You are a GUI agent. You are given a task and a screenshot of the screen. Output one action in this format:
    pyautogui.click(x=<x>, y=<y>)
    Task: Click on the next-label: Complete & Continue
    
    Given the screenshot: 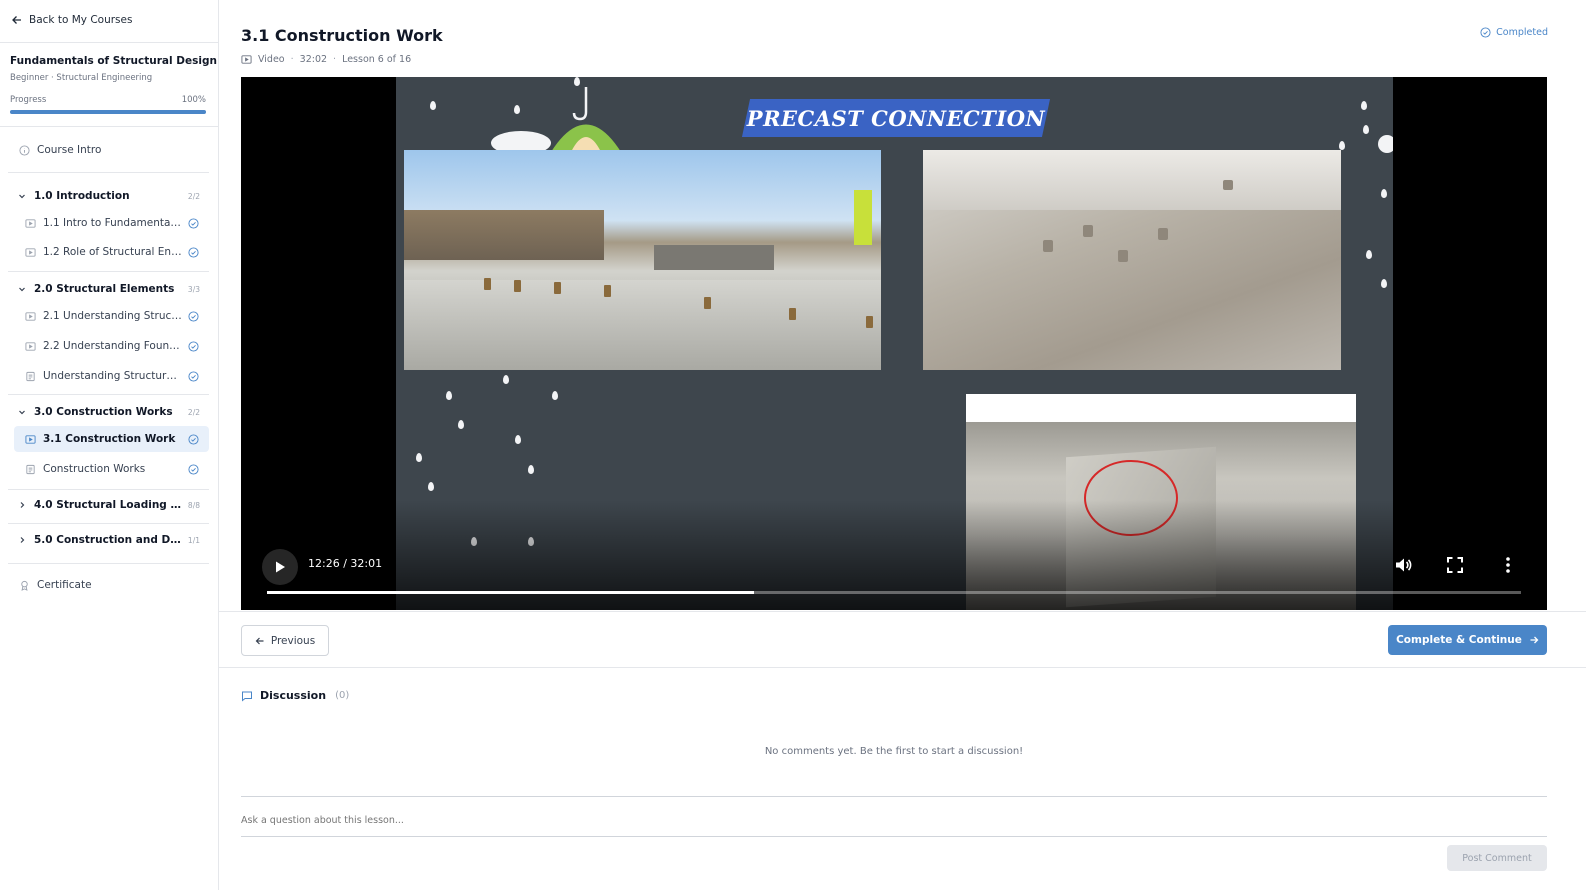 What is the action you would take?
    pyautogui.click(x=1459, y=640)
    